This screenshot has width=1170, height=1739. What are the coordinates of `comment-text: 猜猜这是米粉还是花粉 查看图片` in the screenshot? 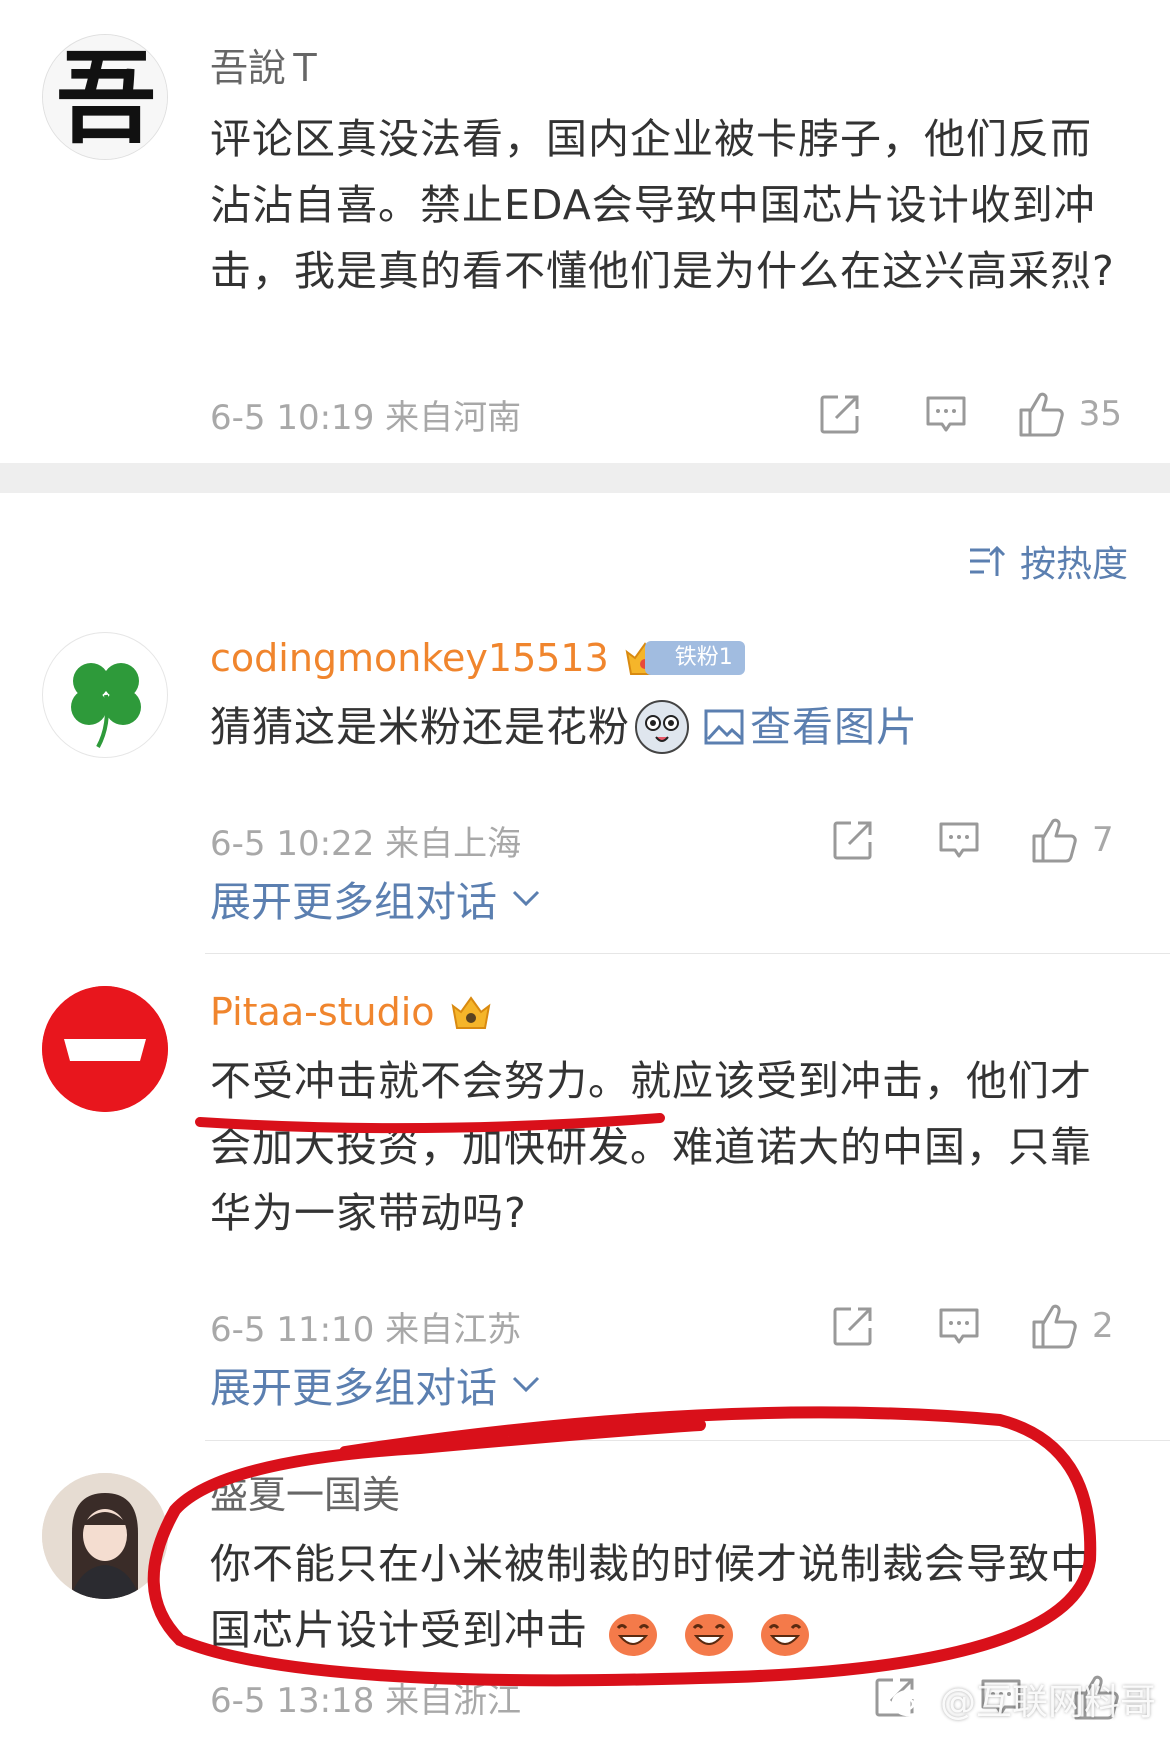 It's located at (666, 727).